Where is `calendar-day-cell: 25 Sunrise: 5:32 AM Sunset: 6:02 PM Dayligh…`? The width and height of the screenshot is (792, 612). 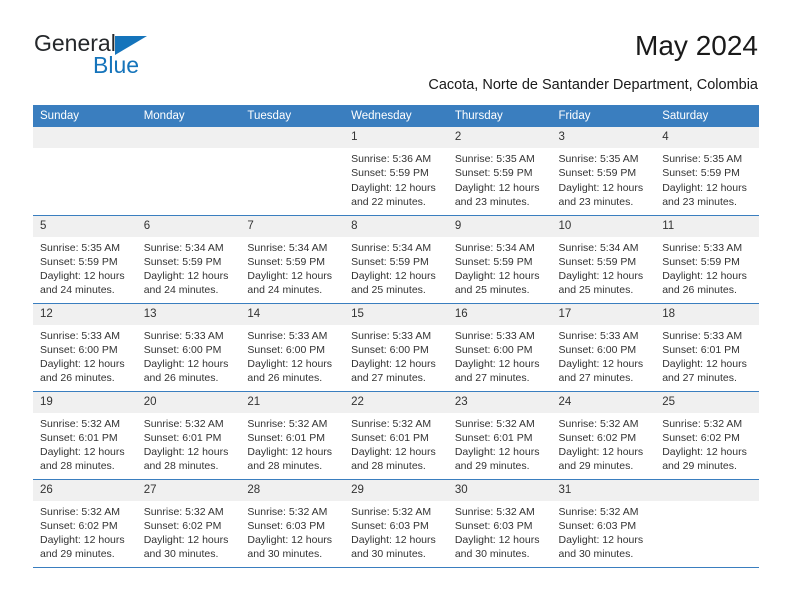
calendar-day-cell: 25 Sunrise: 5:32 AM Sunset: 6:02 PM Dayligh… is located at coordinates (707, 435).